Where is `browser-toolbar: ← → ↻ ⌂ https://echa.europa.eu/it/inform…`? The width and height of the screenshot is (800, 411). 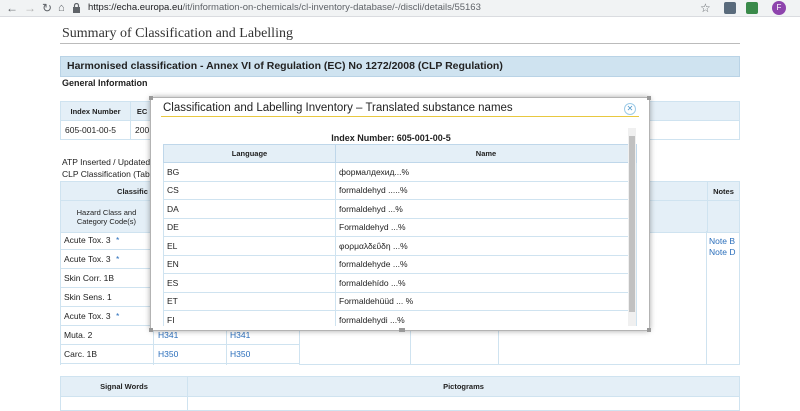 browser-toolbar: ← → ↻ ⌂ https://echa.europa.eu/it/inform… is located at coordinates (400, 8).